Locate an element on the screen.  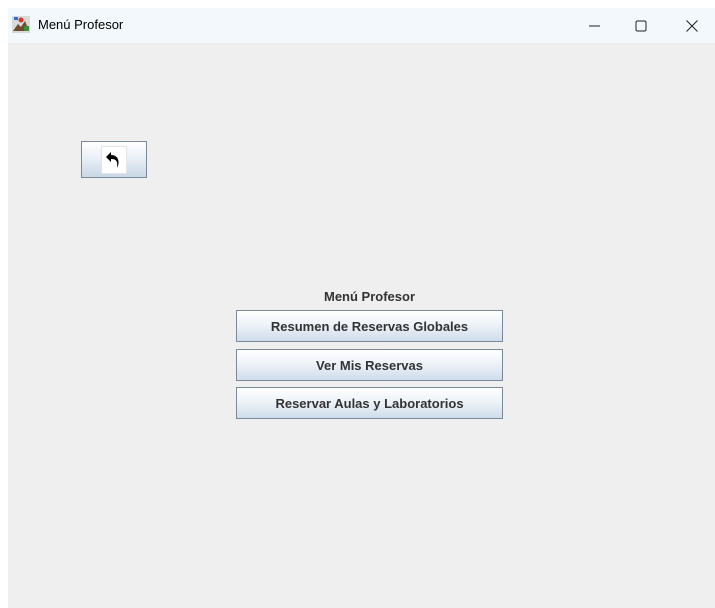
reserve-classrooms-labs-button: Reservar Aulas y Laboratorios is located at coordinates (369, 403).